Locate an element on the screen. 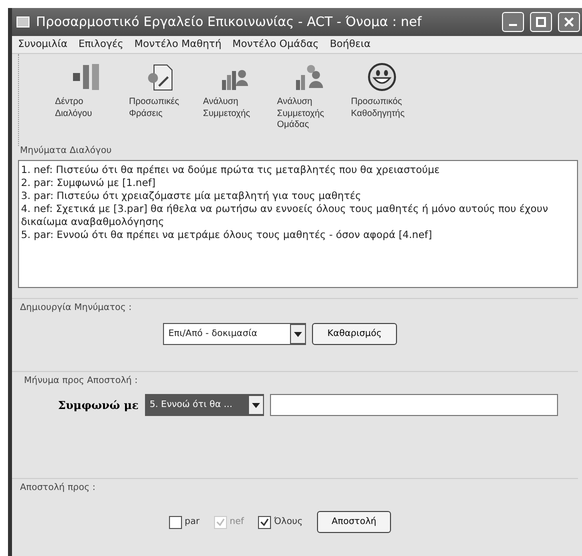 The image size is (582, 556). maximize-icon is located at coordinates (541, 22).